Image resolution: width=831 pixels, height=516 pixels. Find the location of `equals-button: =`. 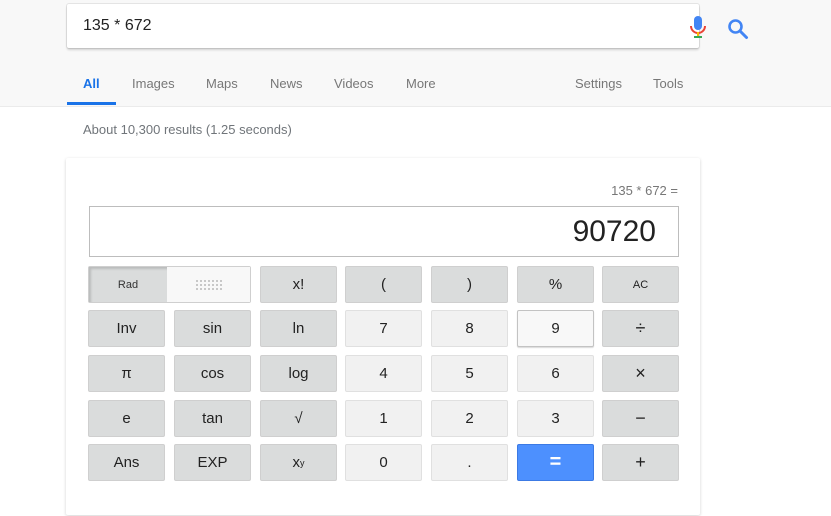

equals-button: = is located at coordinates (555, 462).